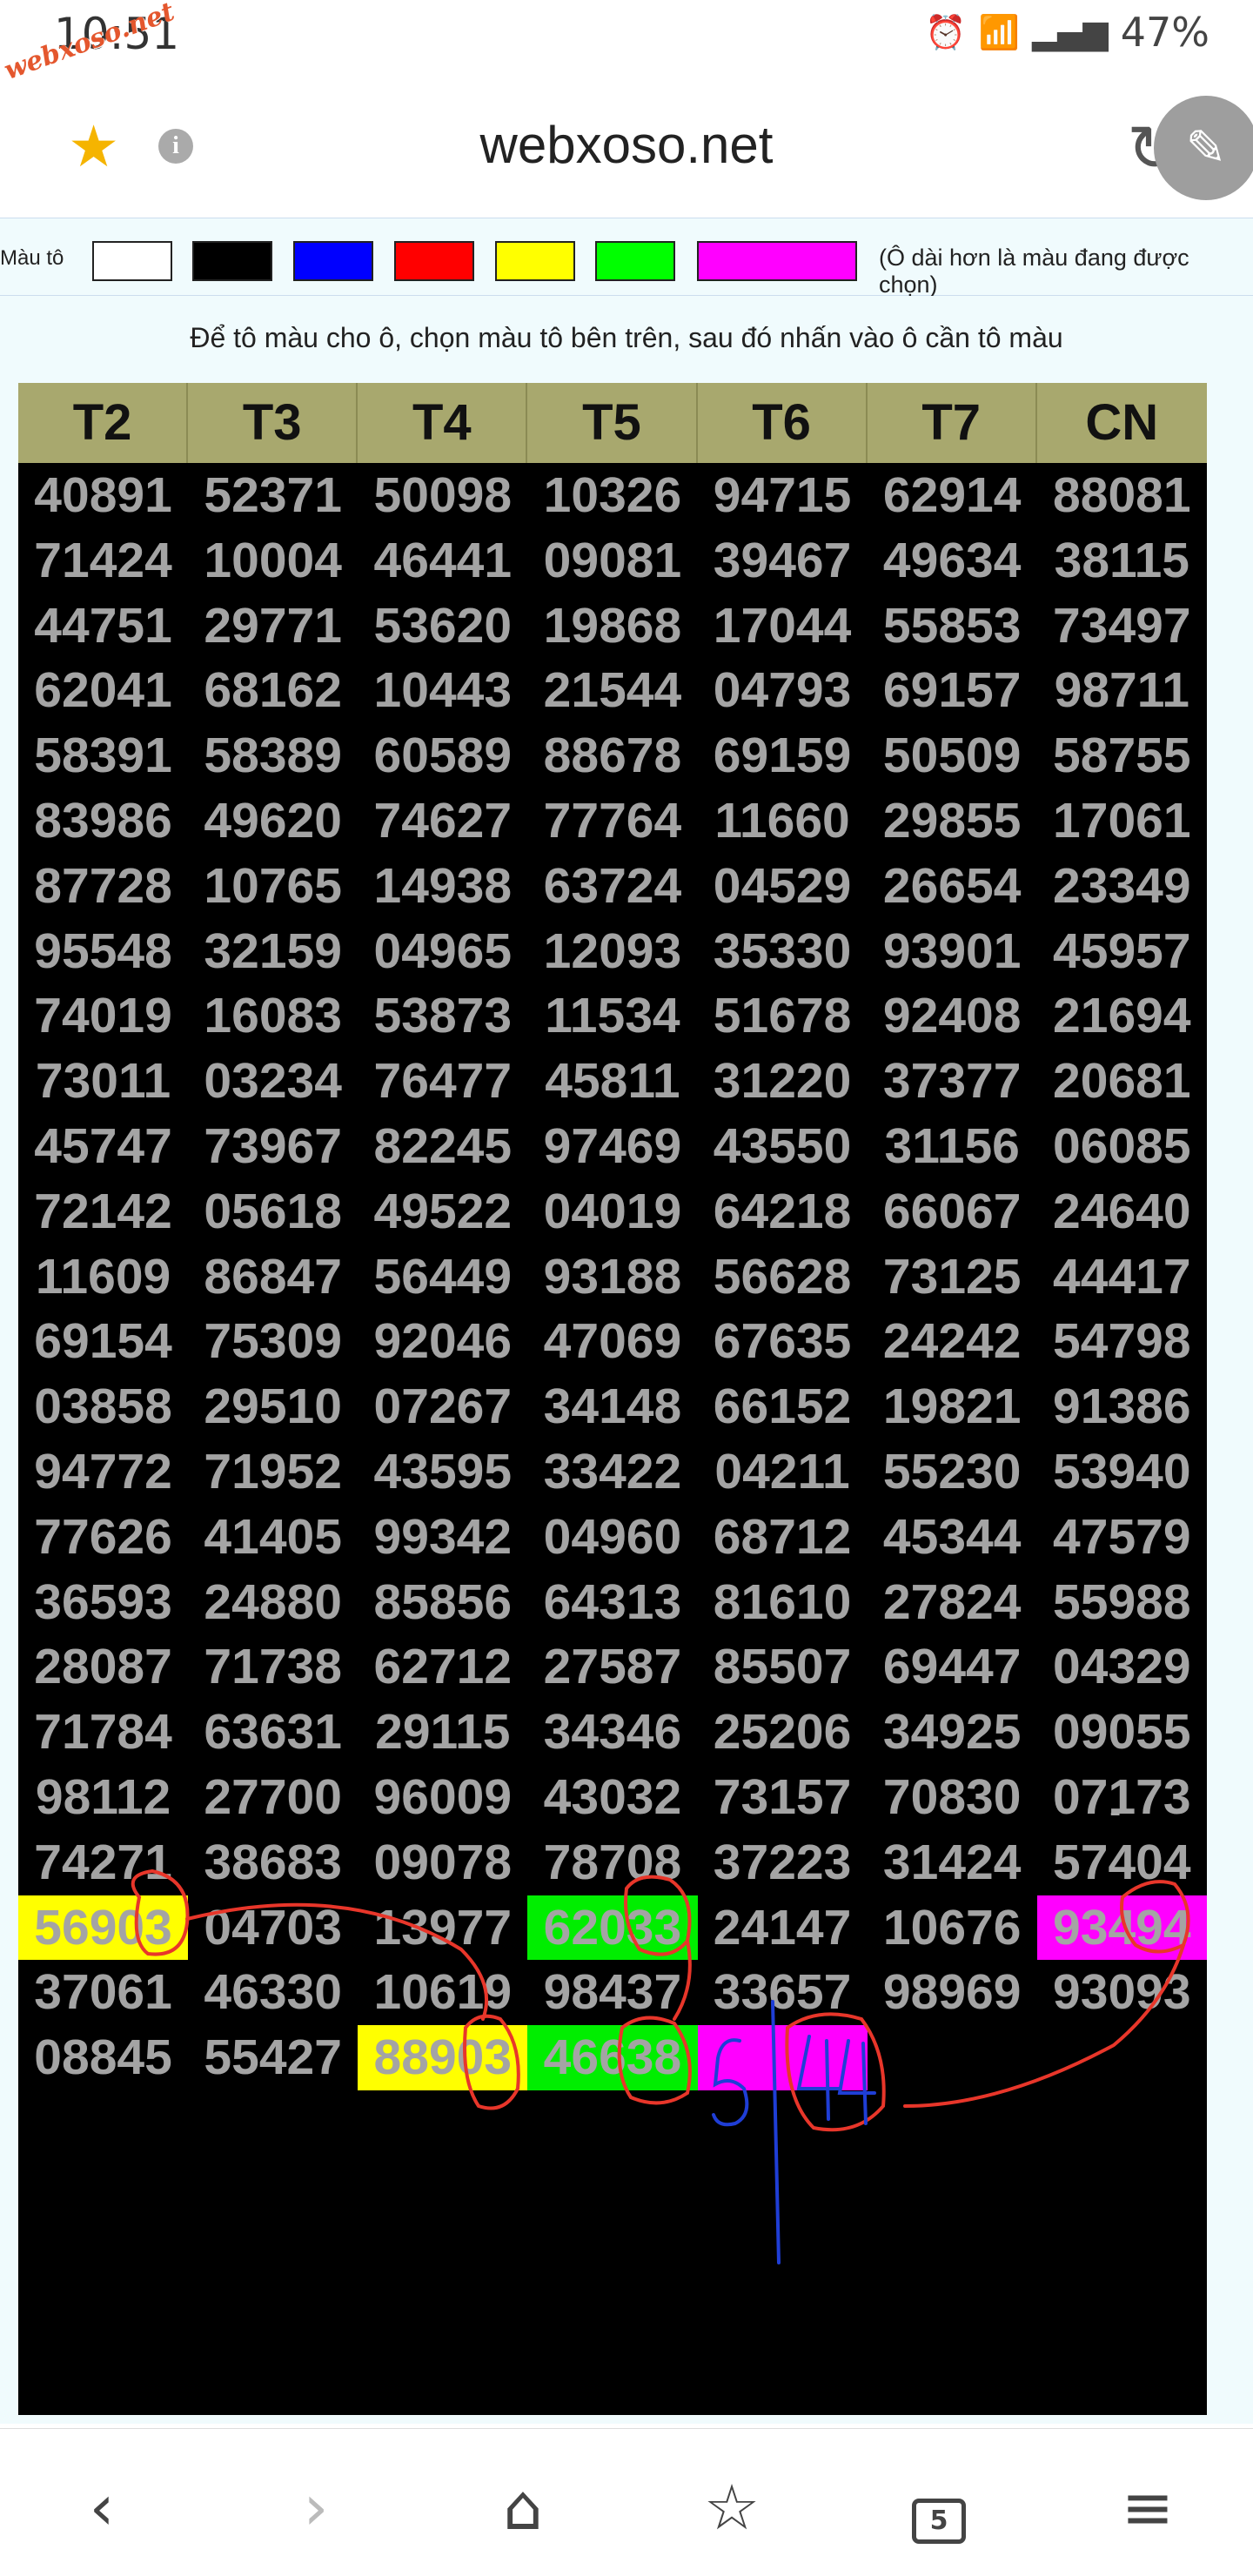 This screenshot has width=1253, height=2576. Describe the element at coordinates (1122, 1277) in the screenshot. I see `number-cell: 44417` at that location.